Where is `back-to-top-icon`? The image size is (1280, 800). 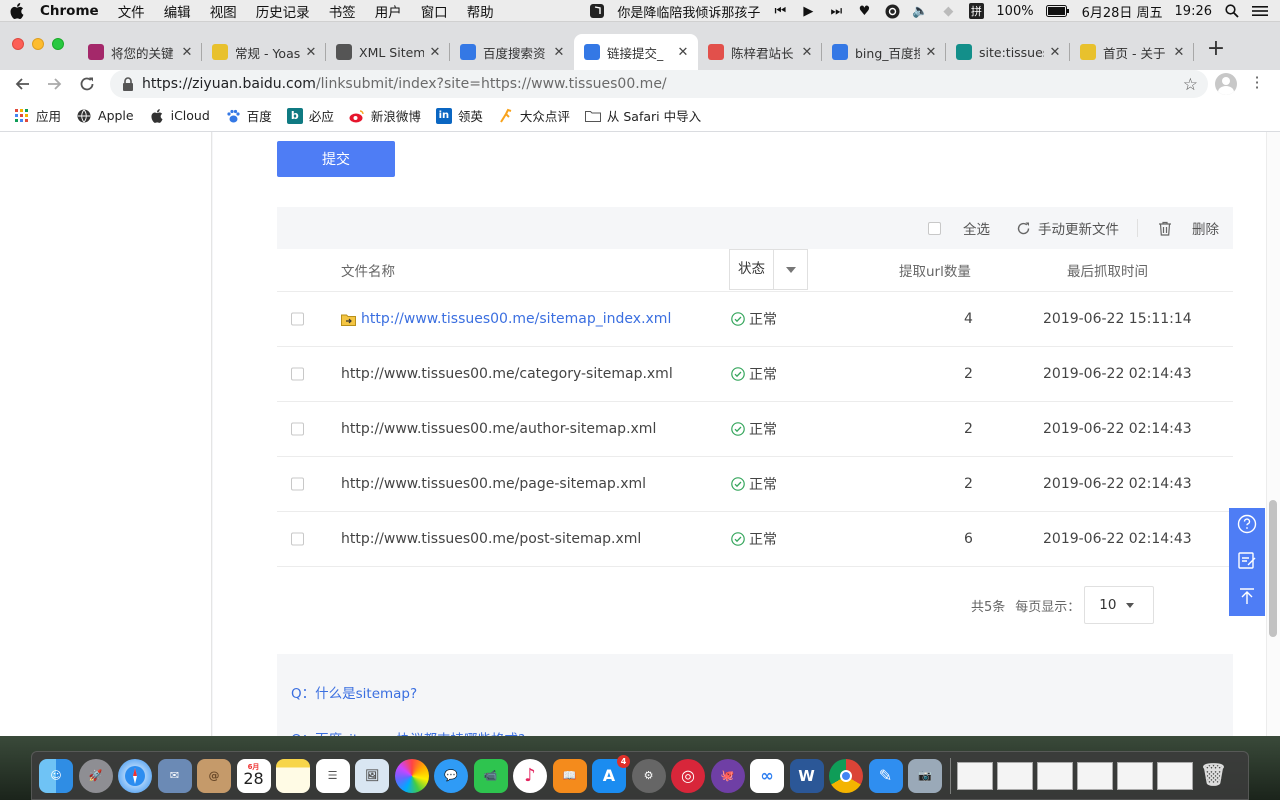
back-to-top-icon is located at coordinates (1247, 598).